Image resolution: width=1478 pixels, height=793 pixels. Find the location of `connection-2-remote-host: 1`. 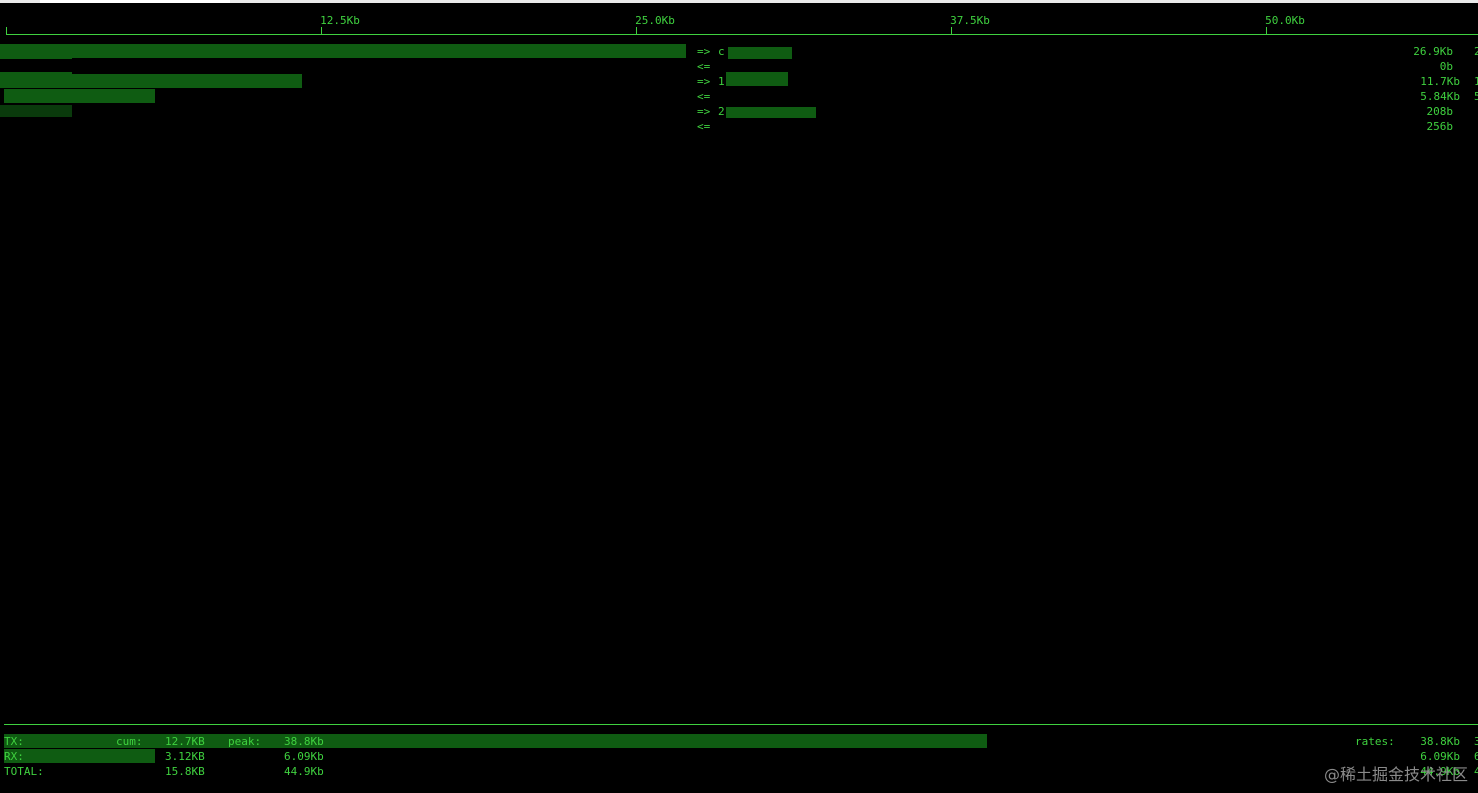

connection-2-remote-host: 1 is located at coordinates (721, 81).